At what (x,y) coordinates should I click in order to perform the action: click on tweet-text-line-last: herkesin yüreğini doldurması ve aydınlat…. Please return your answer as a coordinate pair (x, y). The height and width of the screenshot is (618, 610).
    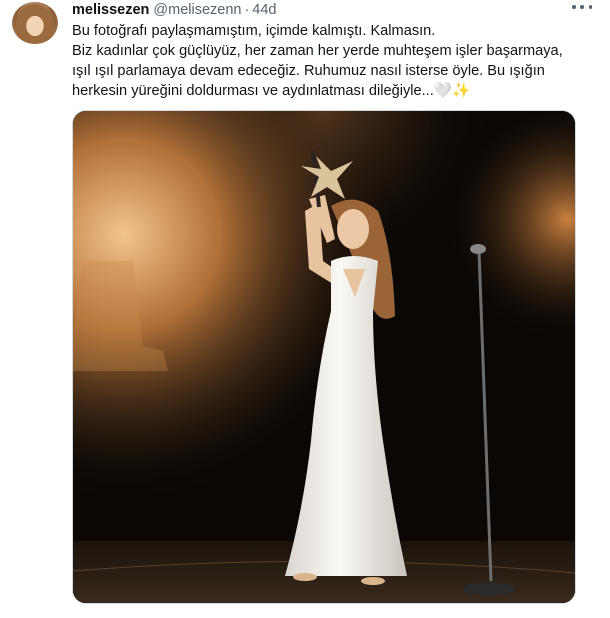
    Looking at the image, I should click on (253, 91).